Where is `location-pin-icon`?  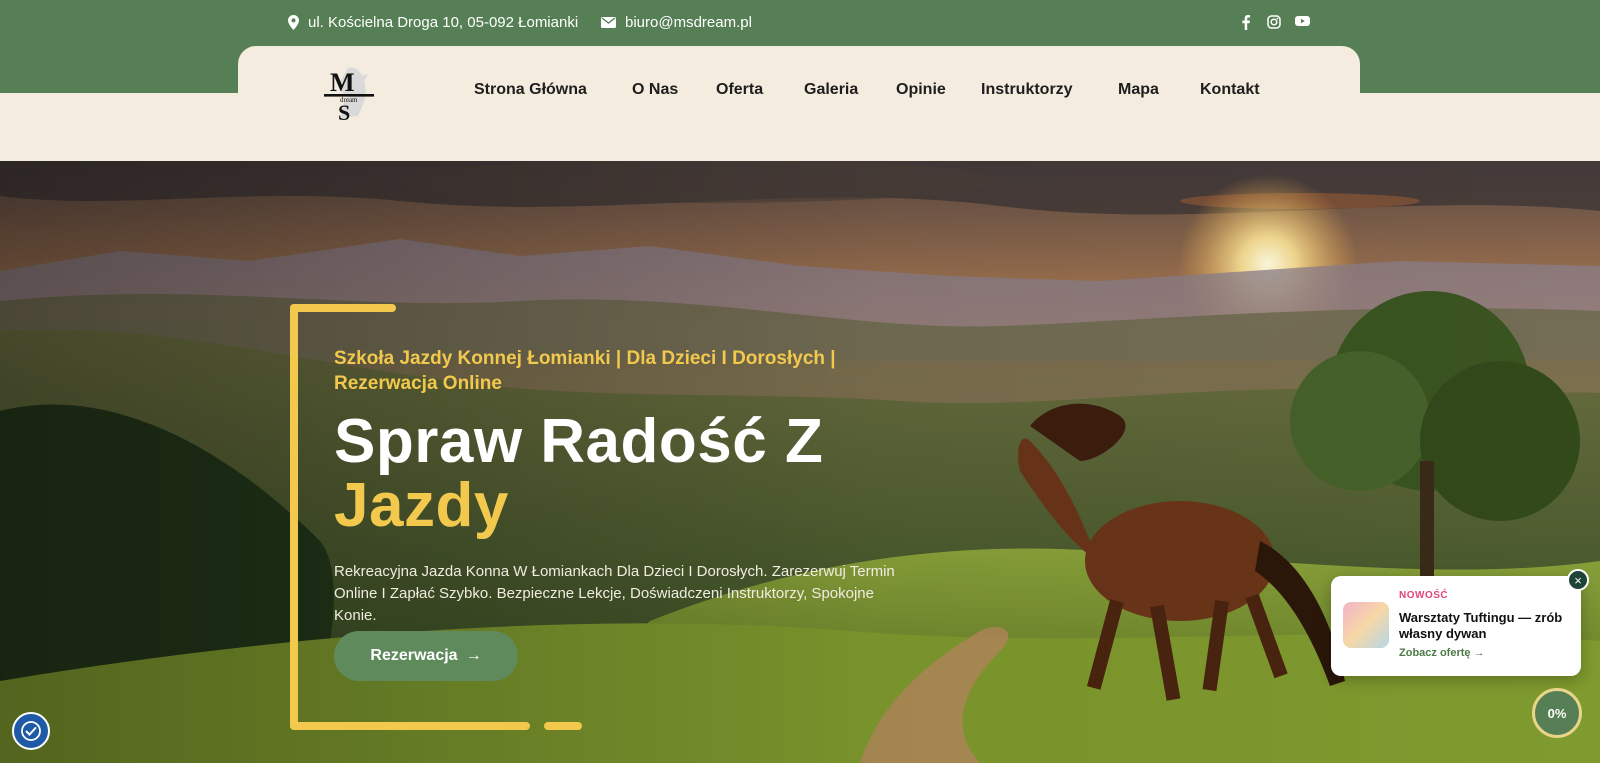
location-pin-icon is located at coordinates (293, 22).